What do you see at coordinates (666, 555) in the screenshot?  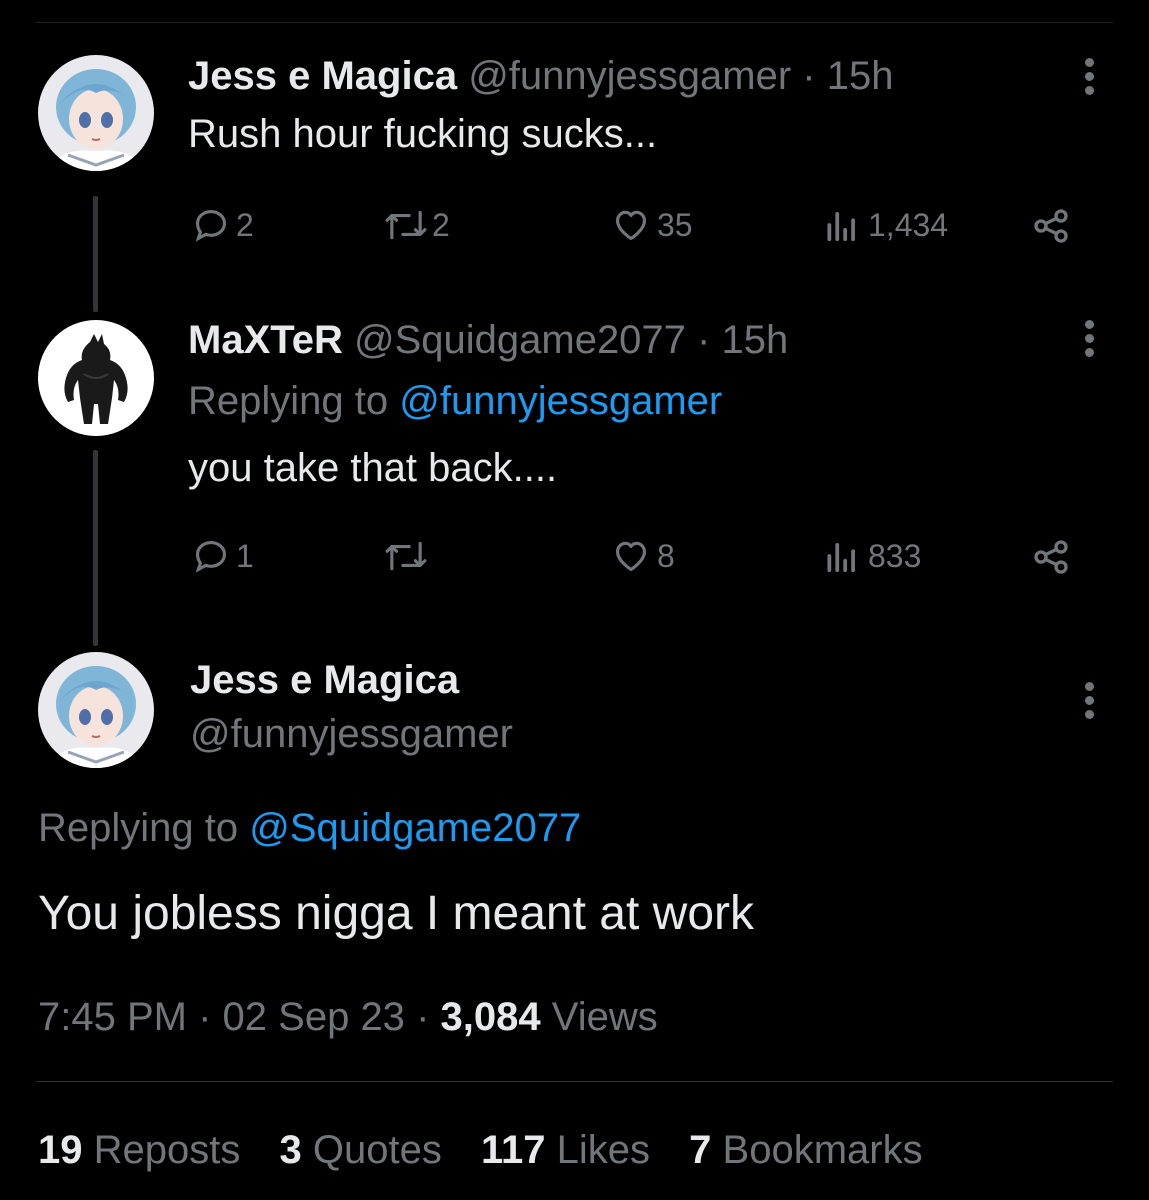 I see `like-count: 8` at bounding box center [666, 555].